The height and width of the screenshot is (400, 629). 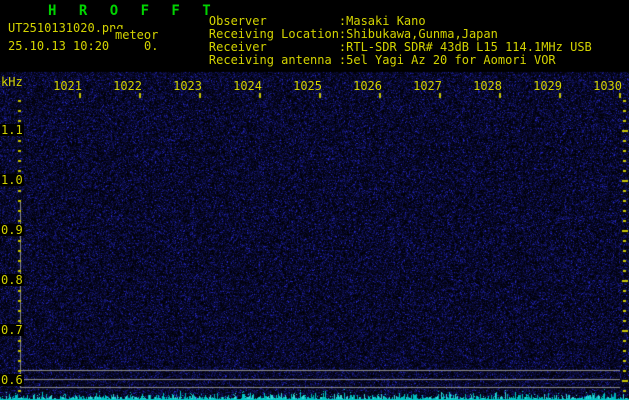 I want to click on x-tick-label: 1028, so click(x=487, y=86).